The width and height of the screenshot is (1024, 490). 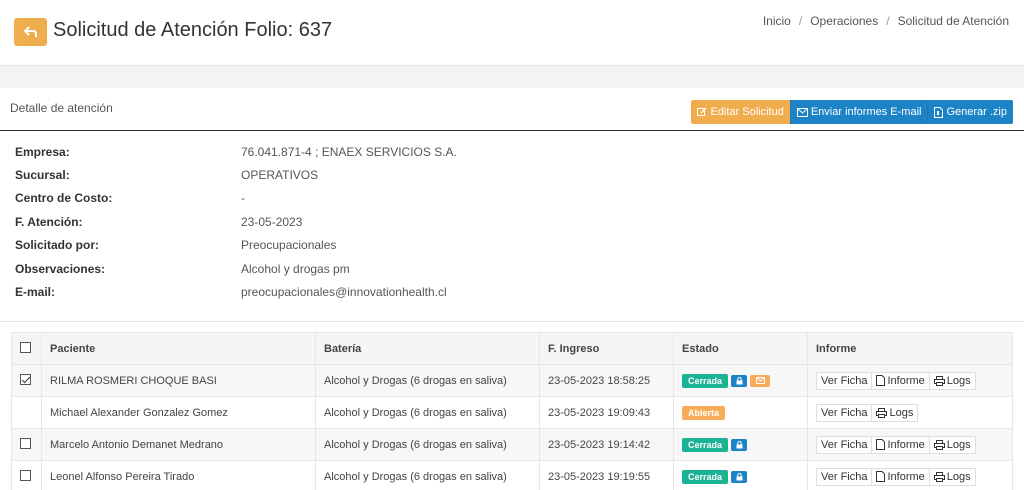 I want to click on envelope-icon, so click(x=760, y=380).